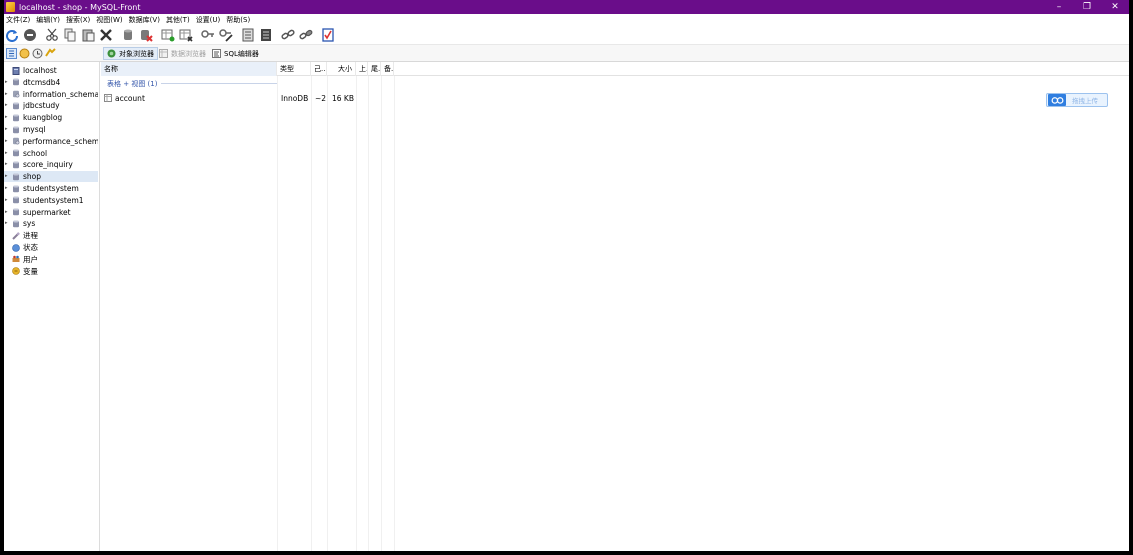  Describe the element at coordinates (51, 188) in the screenshot. I see `tree-item-database: ▸ studentsystem` at that location.